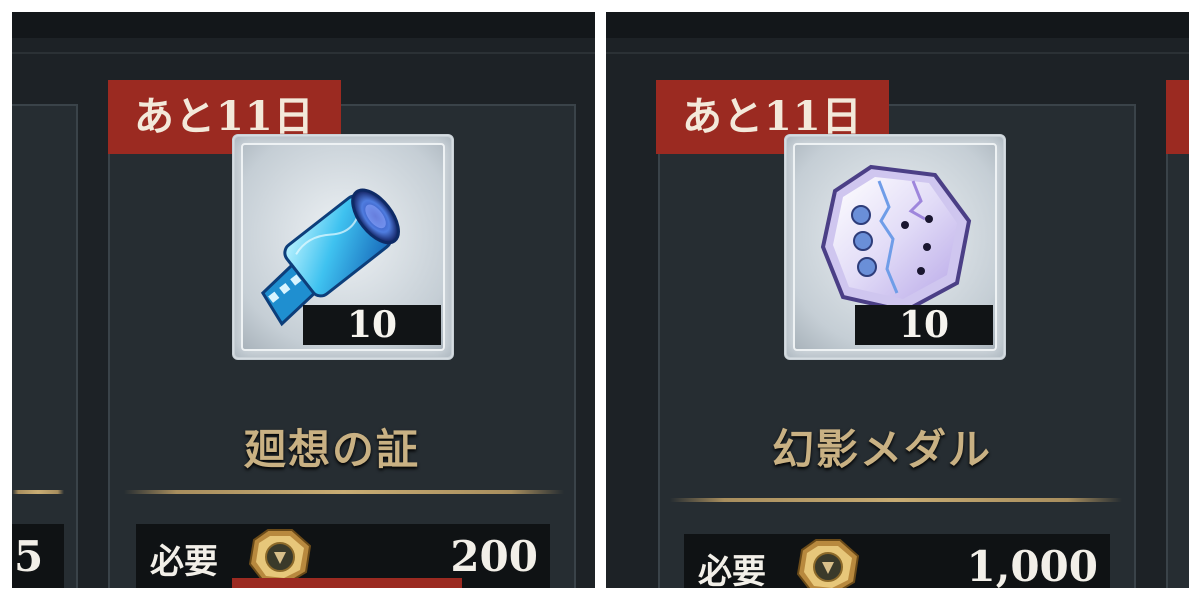 This screenshot has width=1200, height=600. Describe the element at coordinates (332, 449) in the screenshot. I see `item-name: 廻想の証` at that location.